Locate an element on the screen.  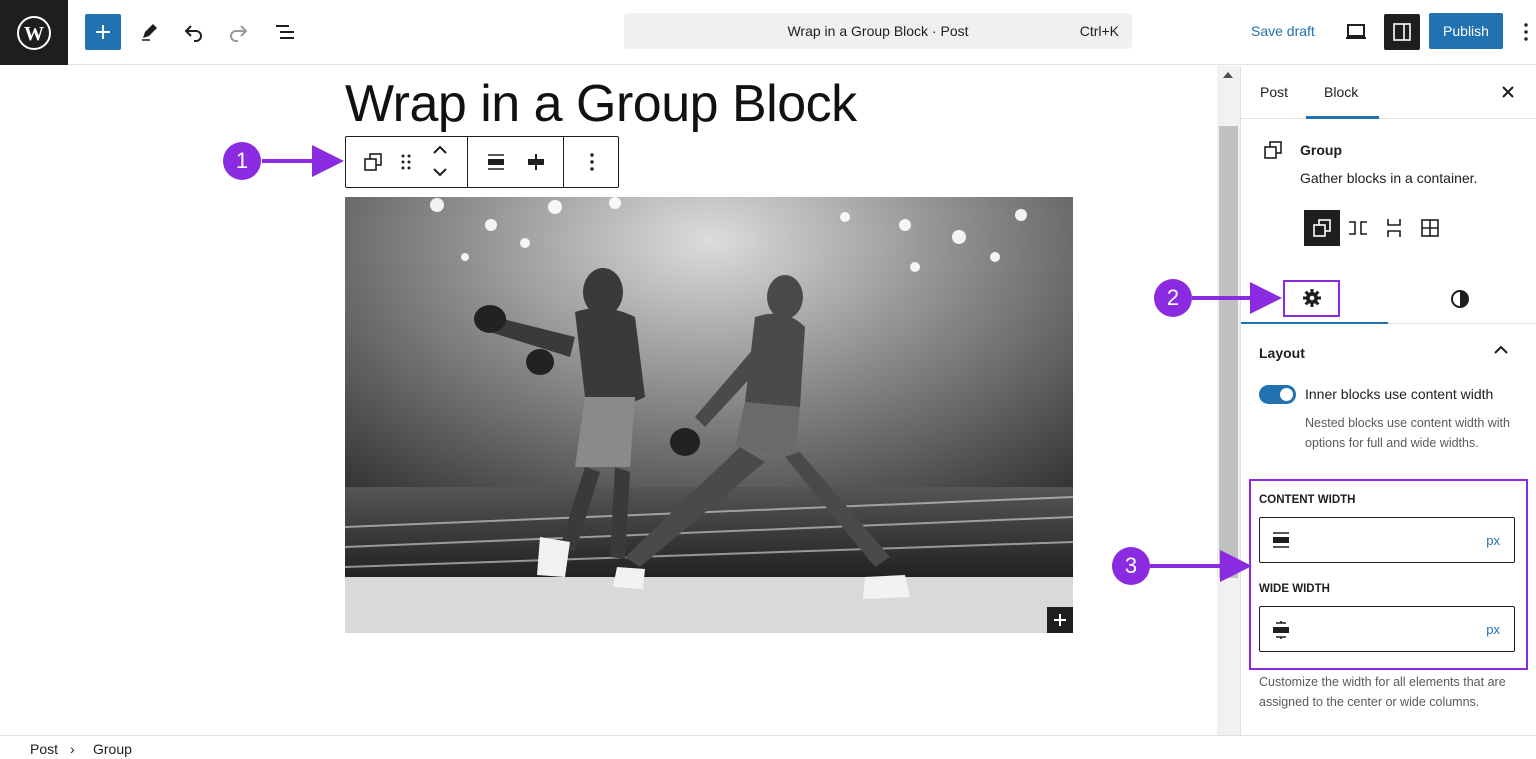
block-description: Gather blocks in a container. is located at coordinates (1389, 178).